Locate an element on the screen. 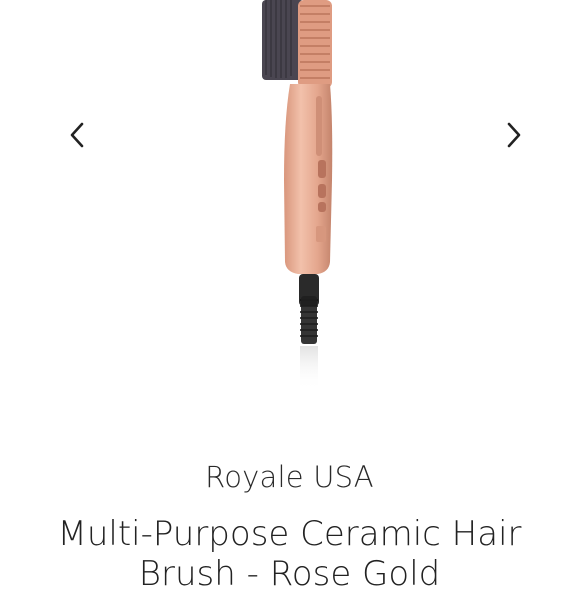 This screenshot has width=579, height=594. carousel-next-button is located at coordinates (514, 135).